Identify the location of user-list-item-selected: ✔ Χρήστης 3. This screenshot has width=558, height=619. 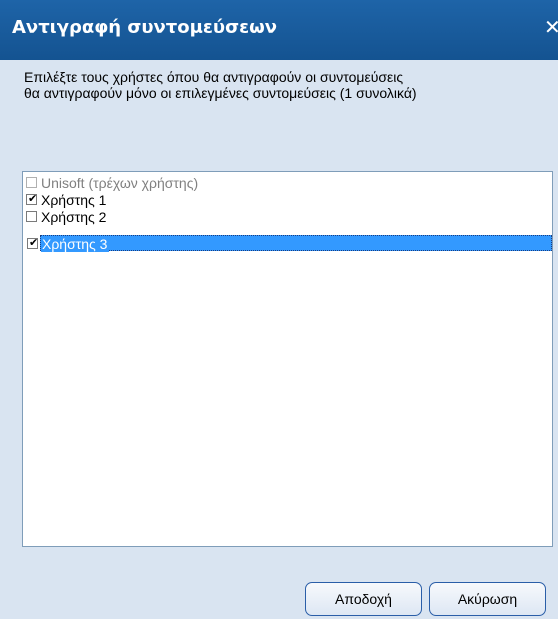
(289, 243).